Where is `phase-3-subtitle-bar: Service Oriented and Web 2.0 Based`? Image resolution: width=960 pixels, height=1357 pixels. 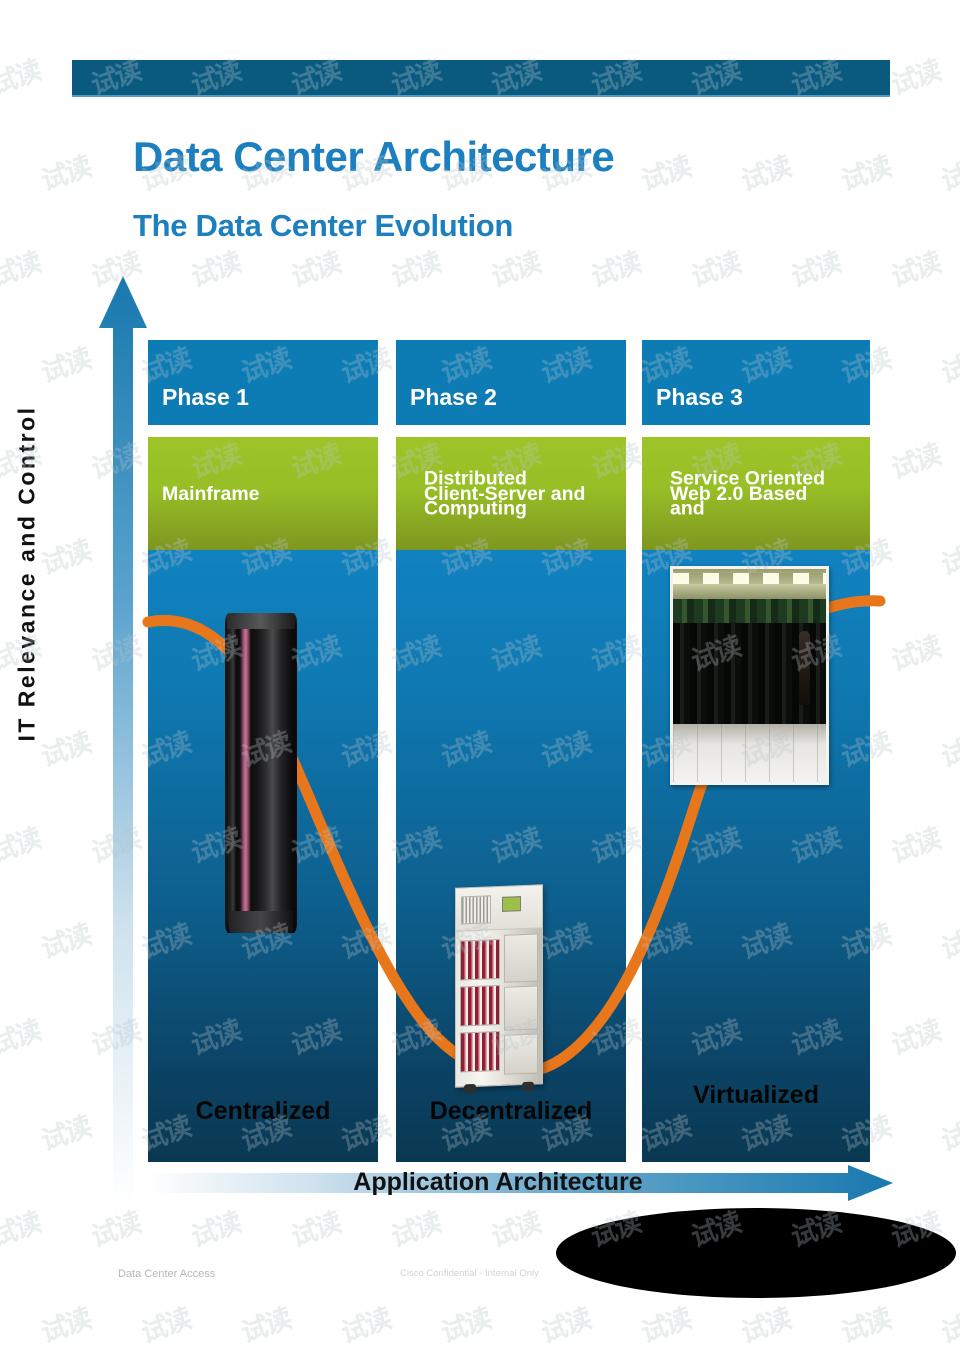 phase-3-subtitle-bar: Service Oriented and Web 2.0 Based is located at coordinates (756, 493).